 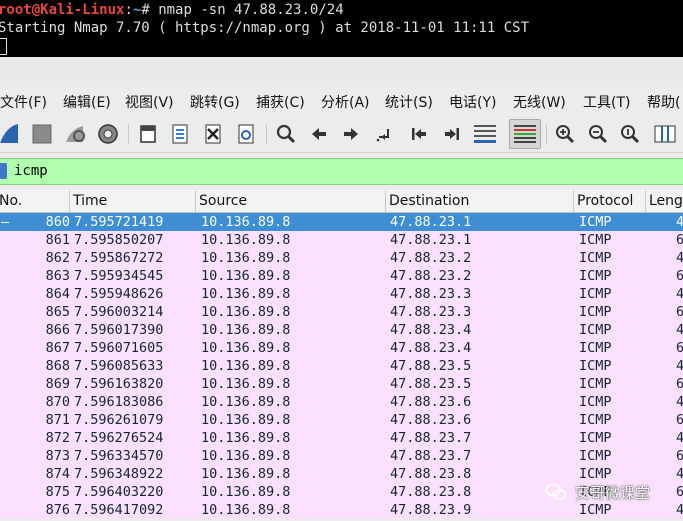 What do you see at coordinates (341, 240) in the screenshot?
I see `table-row: 861 7.595850207 10.136.89.8 47.88.23.1 ICMP 6` at bounding box center [341, 240].